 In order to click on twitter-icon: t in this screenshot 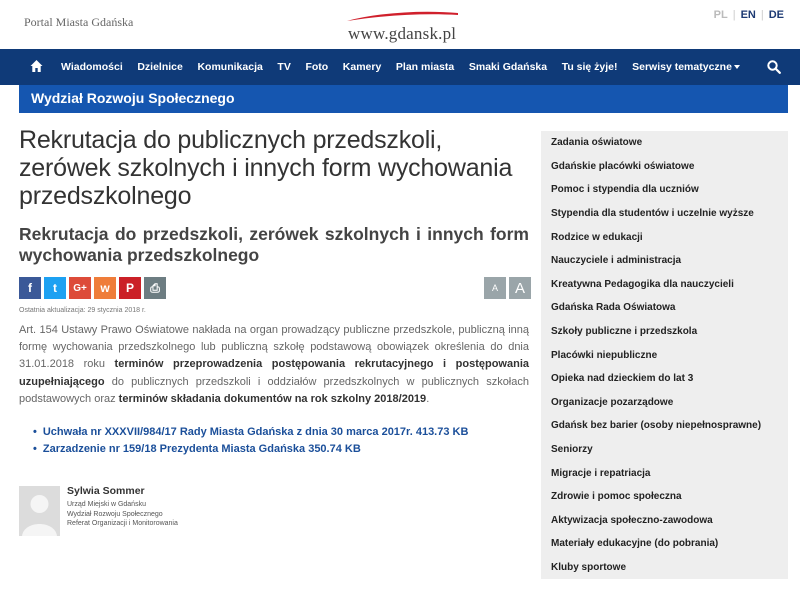, I will do `click(55, 288)`.